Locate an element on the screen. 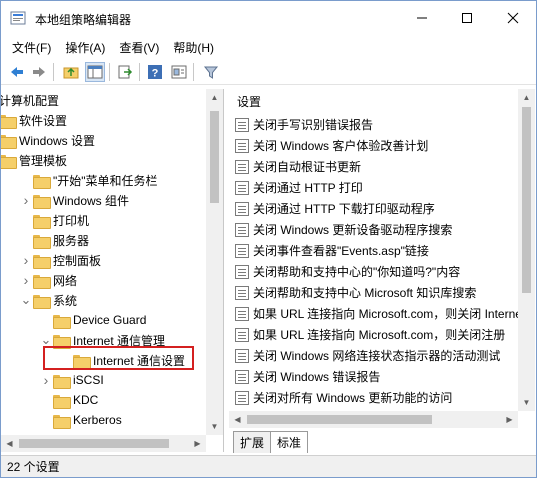 This screenshot has height=478, width=537. help-button: ? is located at coordinates (155, 72).